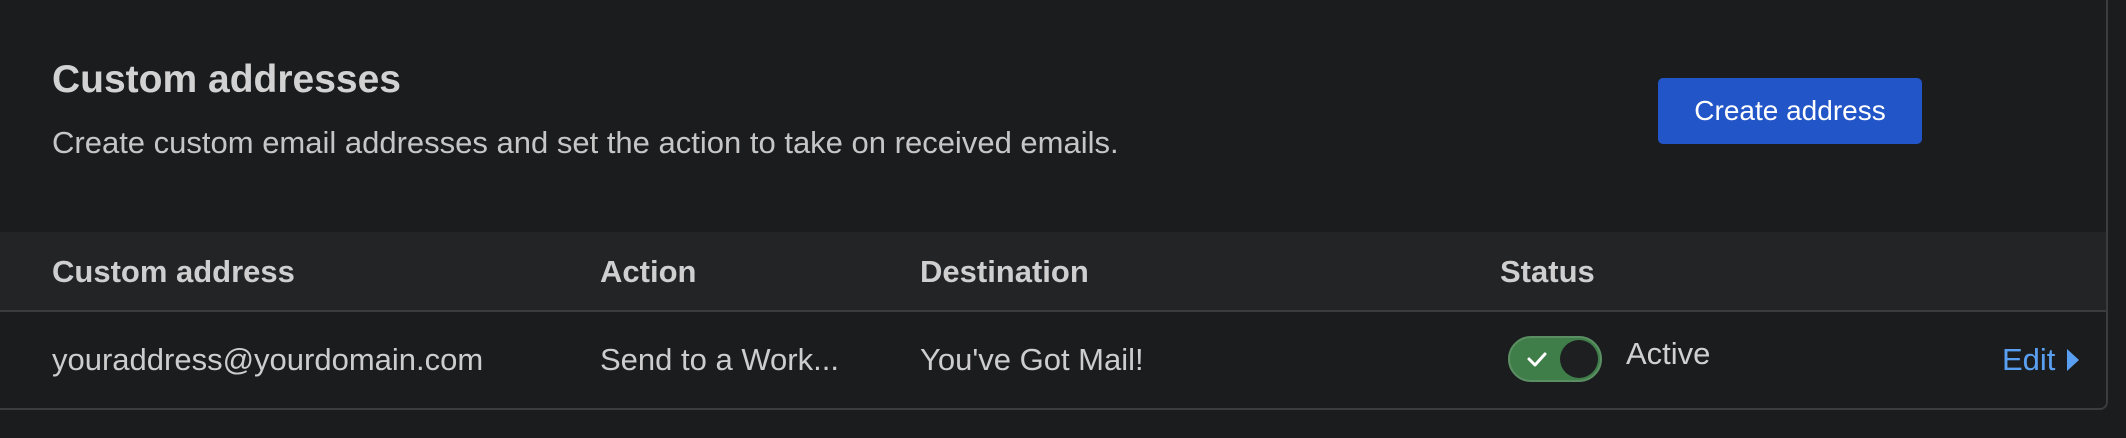 The width and height of the screenshot is (2126, 438). Describe the element at coordinates (1790, 111) in the screenshot. I see `create-address-button: Create address` at that location.